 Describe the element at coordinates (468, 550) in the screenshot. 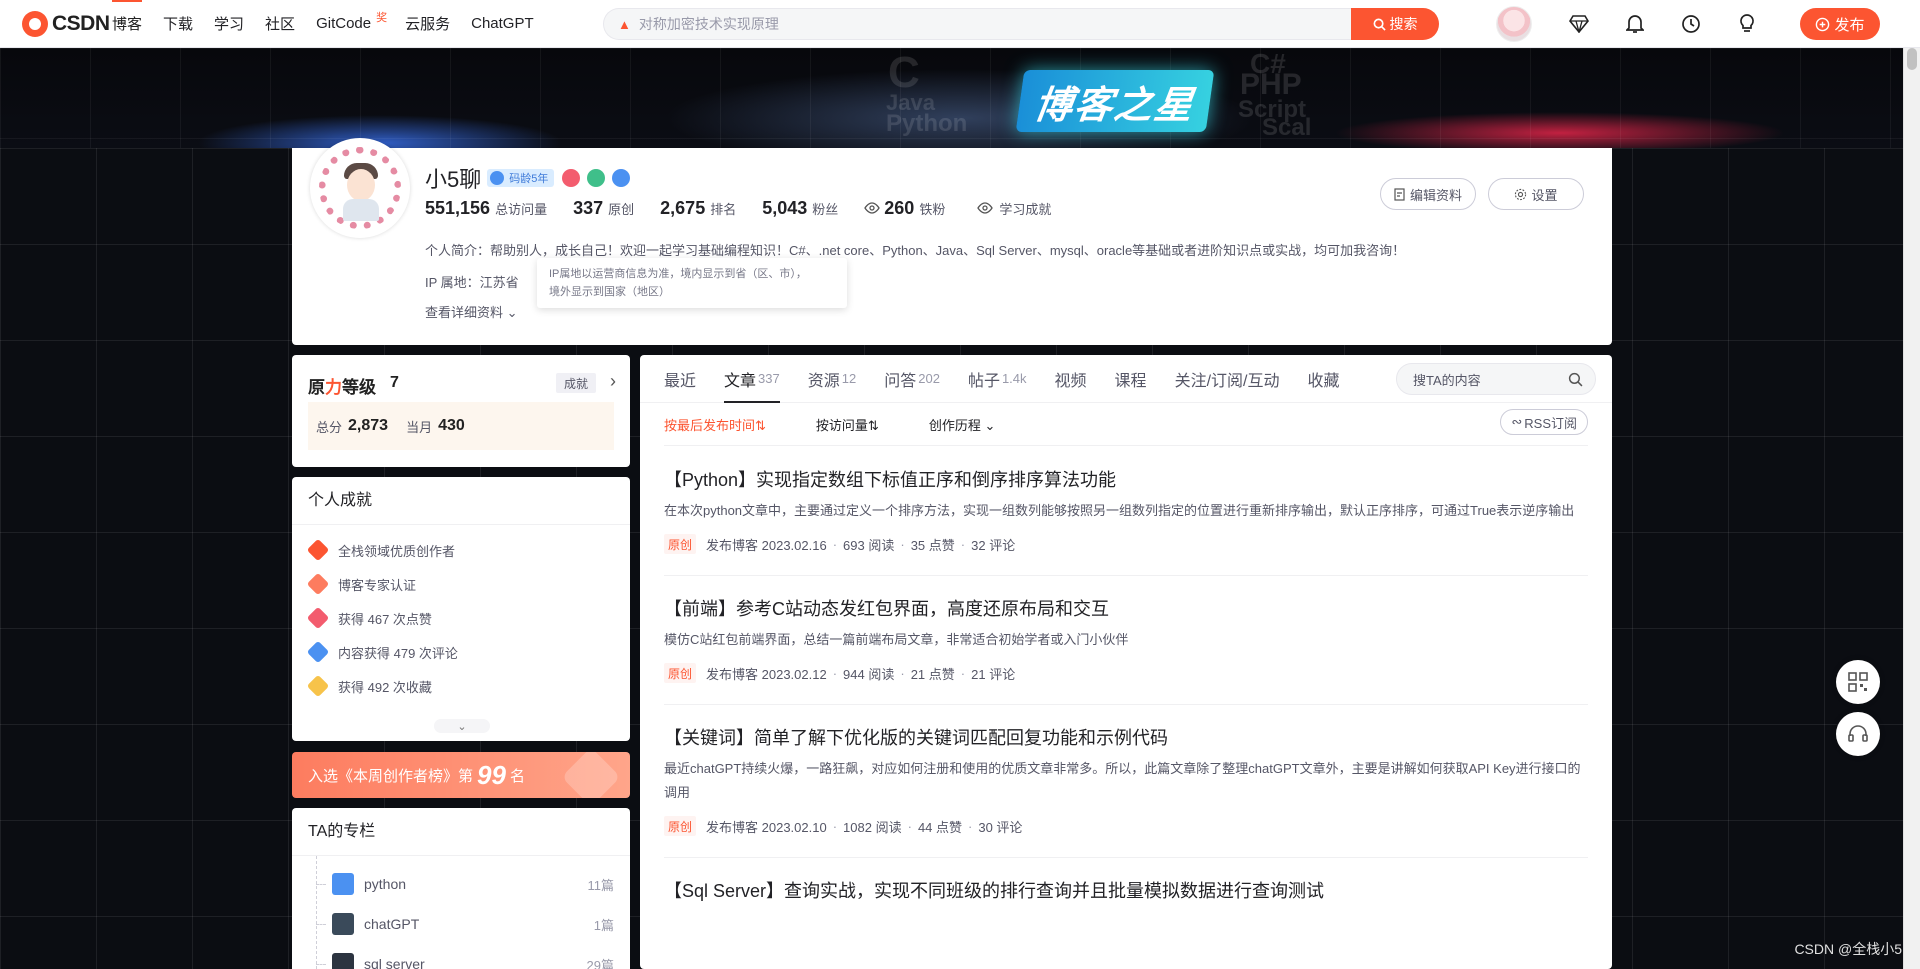

I see `achievement-item: 全栈领域优质创作者` at that location.